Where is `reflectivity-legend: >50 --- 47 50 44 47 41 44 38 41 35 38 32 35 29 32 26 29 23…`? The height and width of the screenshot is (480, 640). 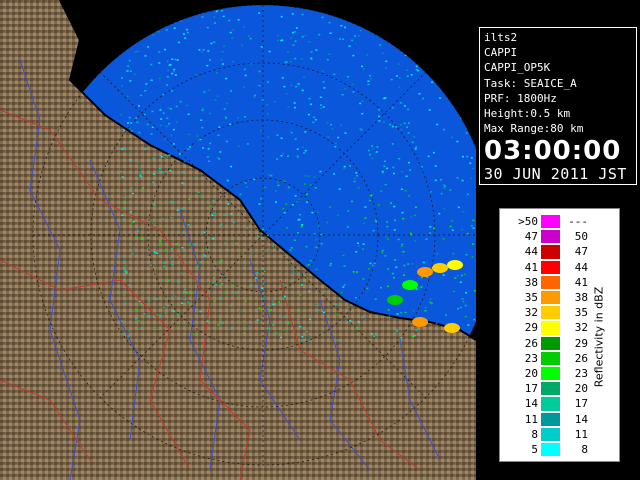 reflectivity-legend: >50 --- 47 50 44 47 41 44 38 41 35 38 32 35 29 32 26 29 23… is located at coordinates (559, 335).